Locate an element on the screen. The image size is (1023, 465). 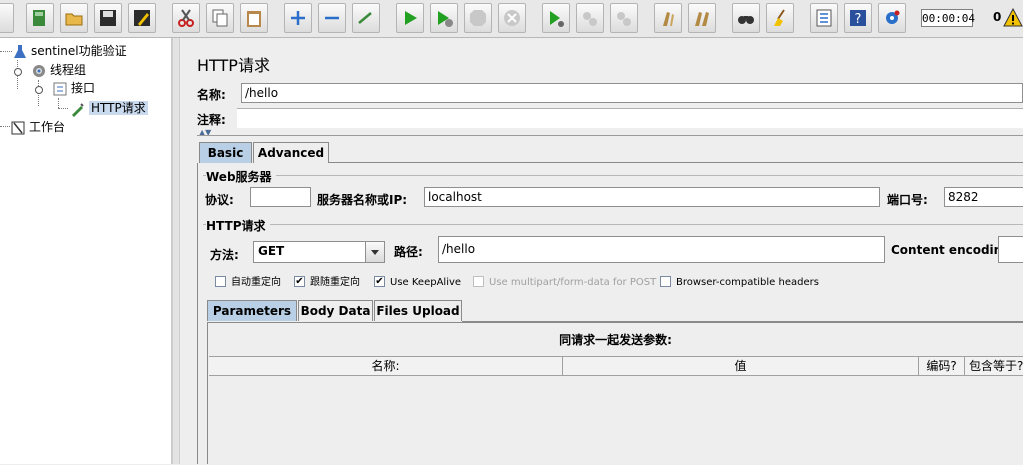
parameters-table-header: 名称: 值 编码? 包含等于? is located at coordinates (616, 366).